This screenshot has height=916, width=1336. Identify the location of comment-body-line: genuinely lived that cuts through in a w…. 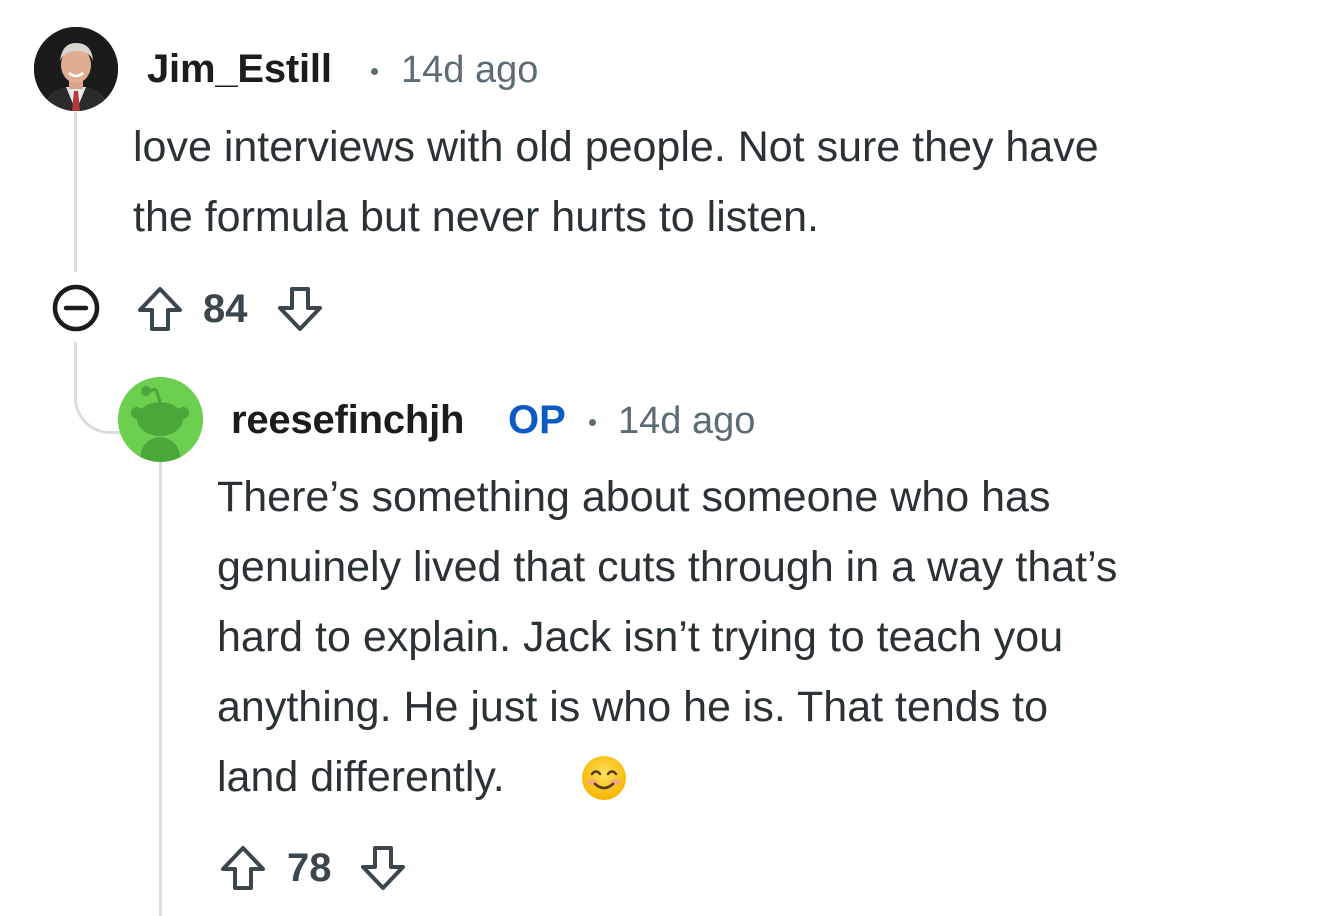
(667, 567).